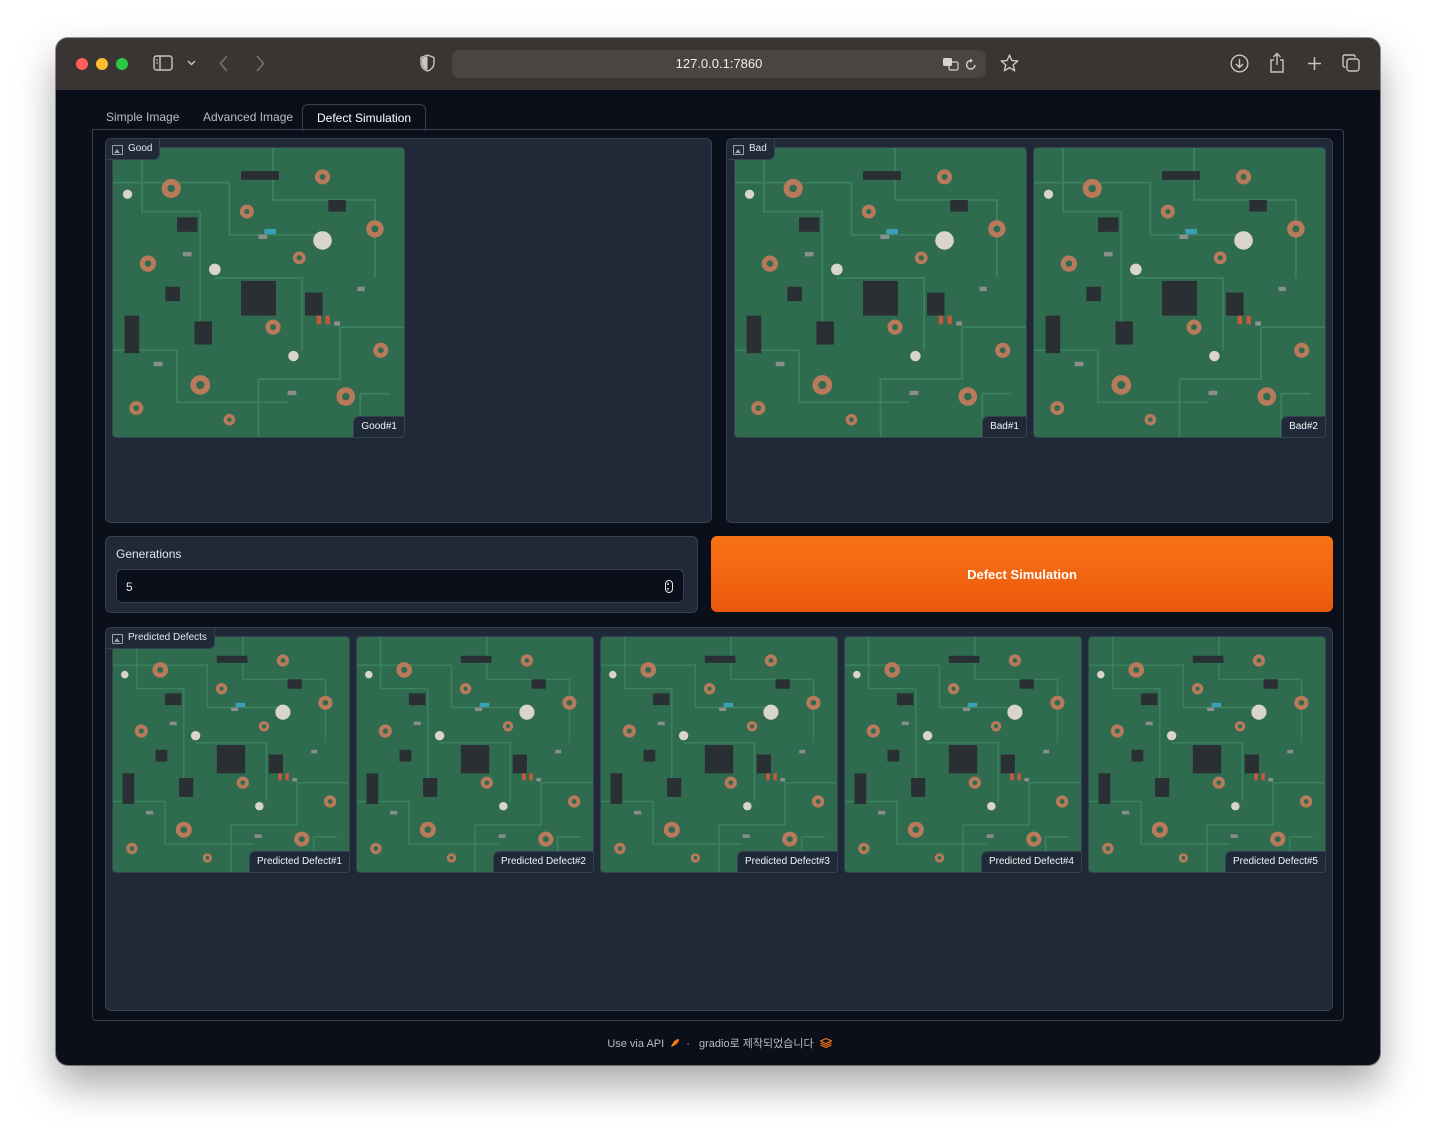  What do you see at coordinates (1030, 861) in the screenshot?
I see `thumbnail-caption: Predicted Defect#4` at bounding box center [1030, 861].